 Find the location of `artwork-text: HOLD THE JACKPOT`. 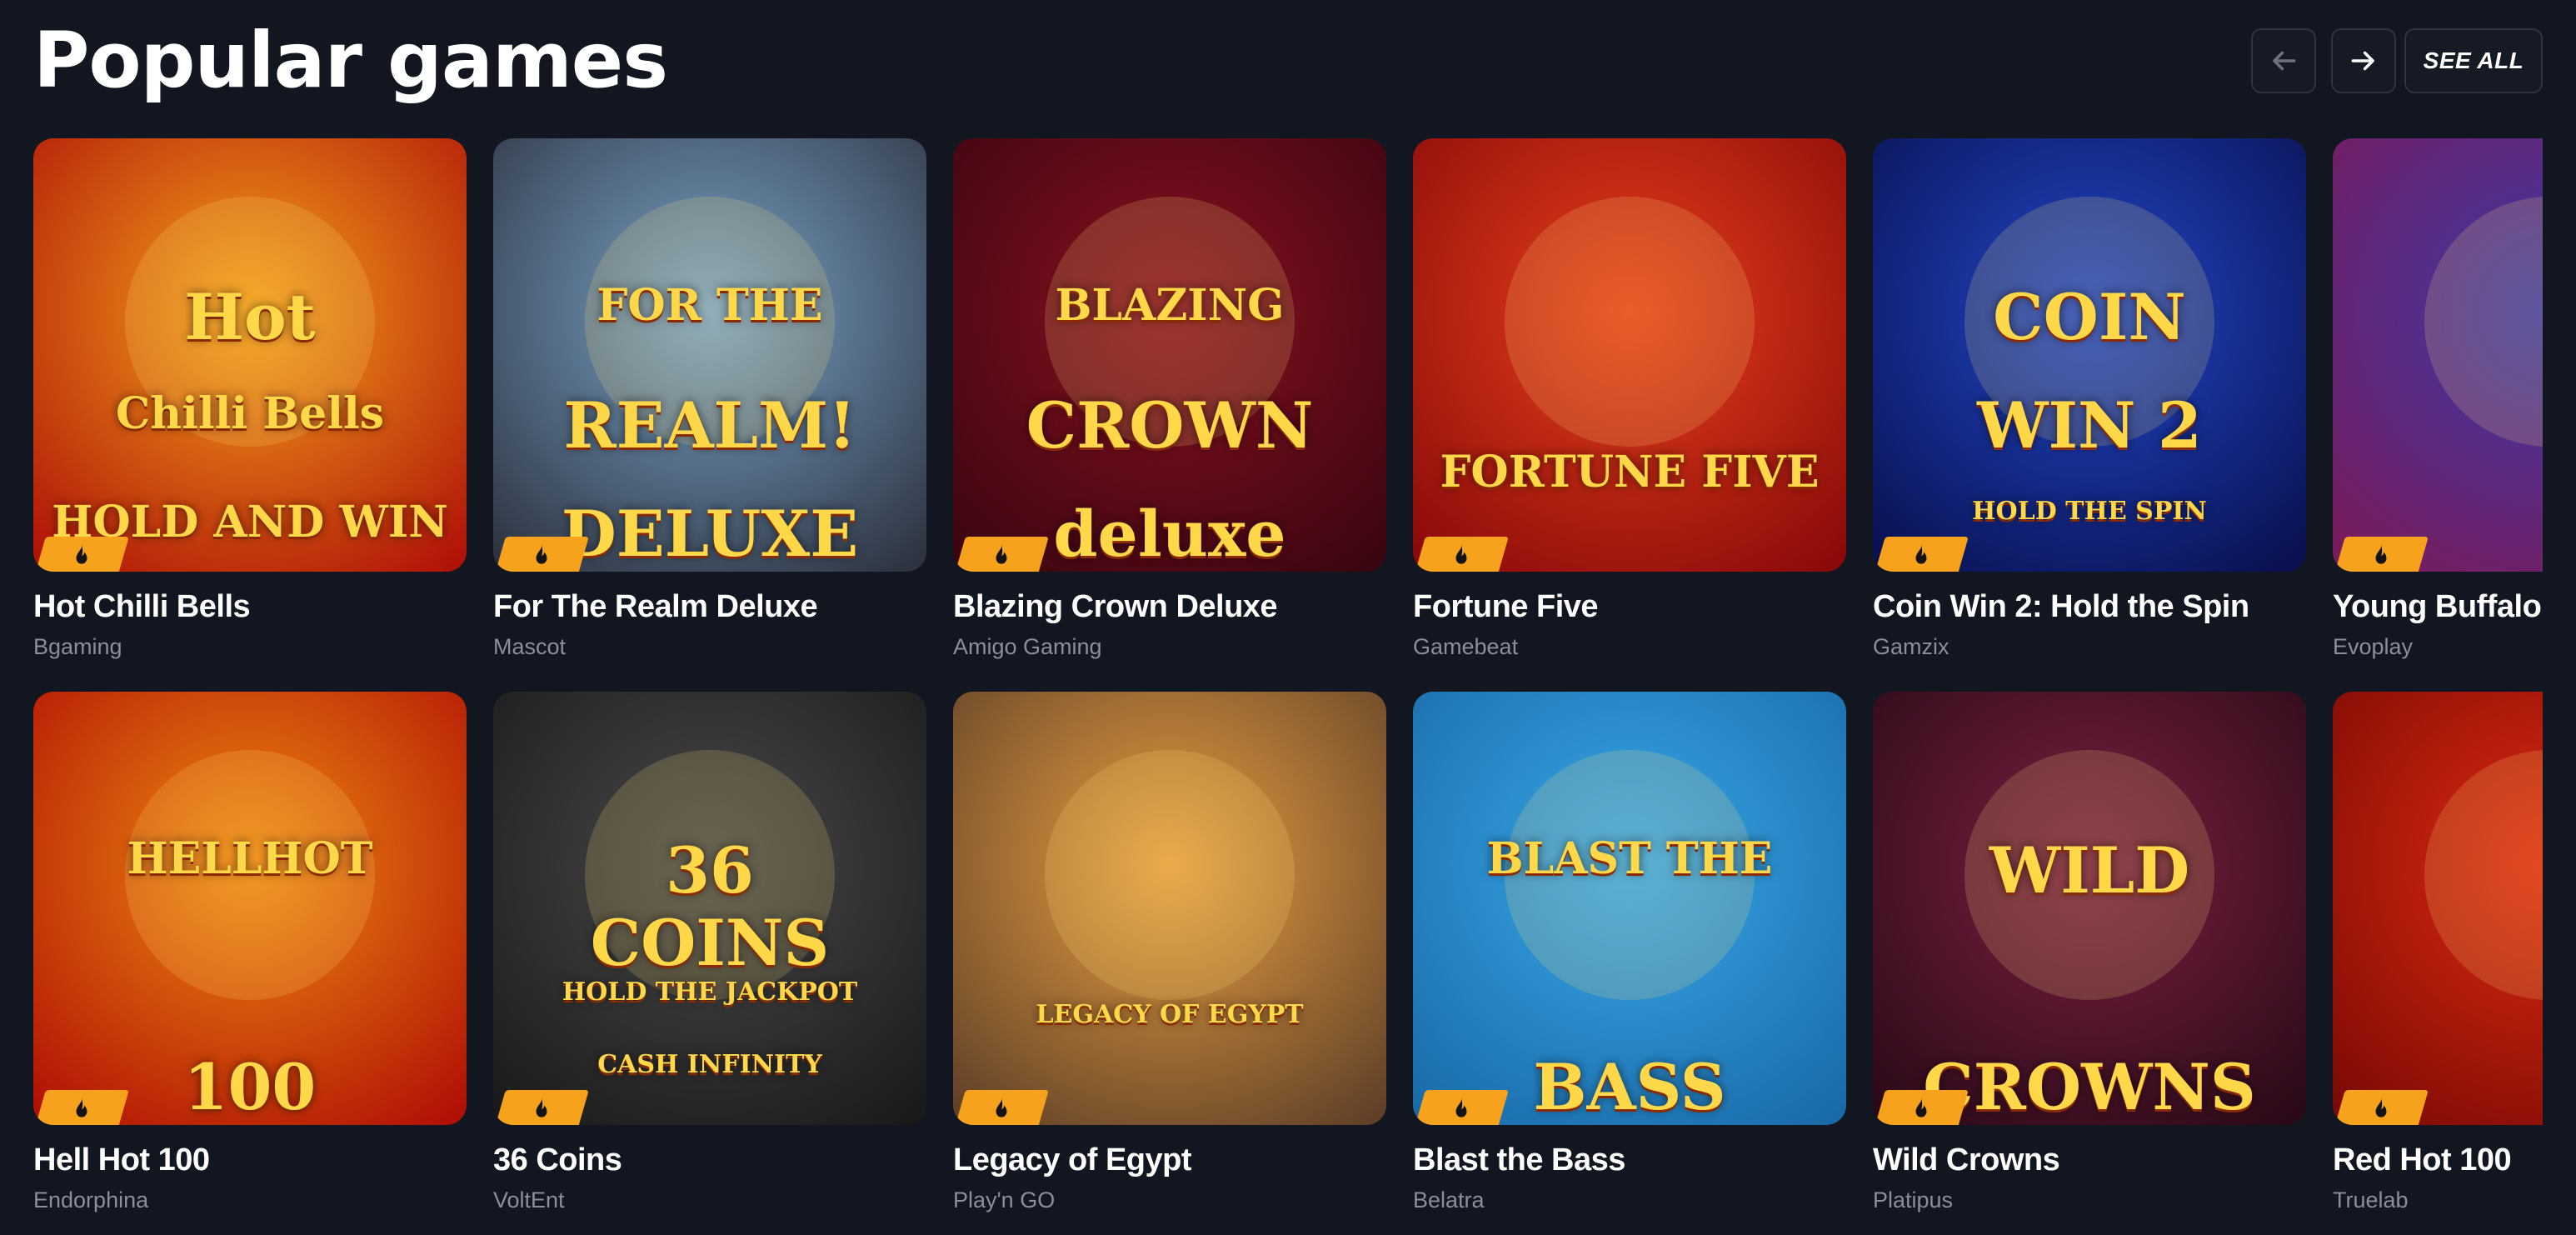

artwork-text: HOLD THE JACKPOT is located at coordinates (710, 993).